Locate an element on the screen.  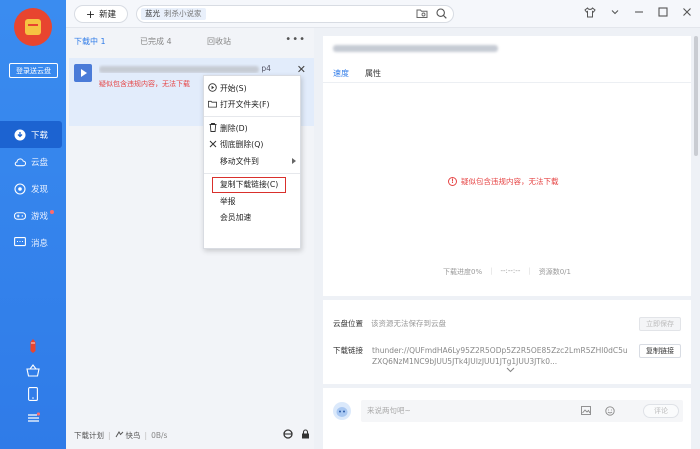
tab-recycle-bin: 回收站 is located at coordinates (219, 43).